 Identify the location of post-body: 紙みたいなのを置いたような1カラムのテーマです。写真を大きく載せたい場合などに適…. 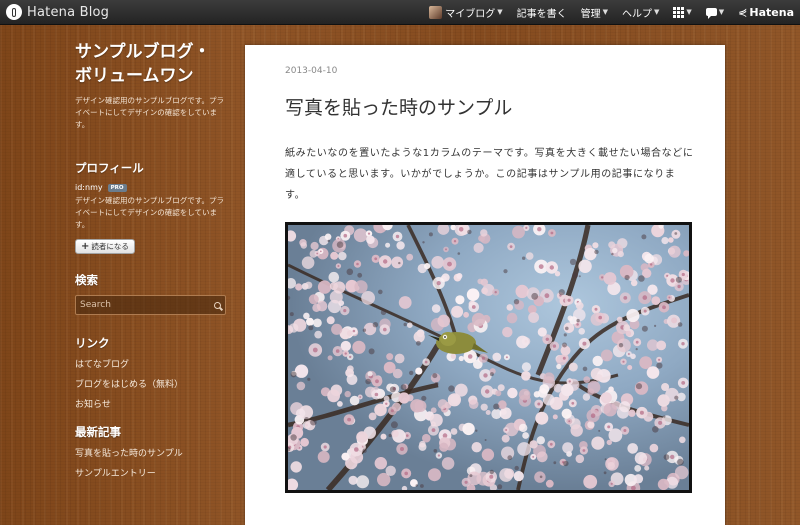
(489, 174).